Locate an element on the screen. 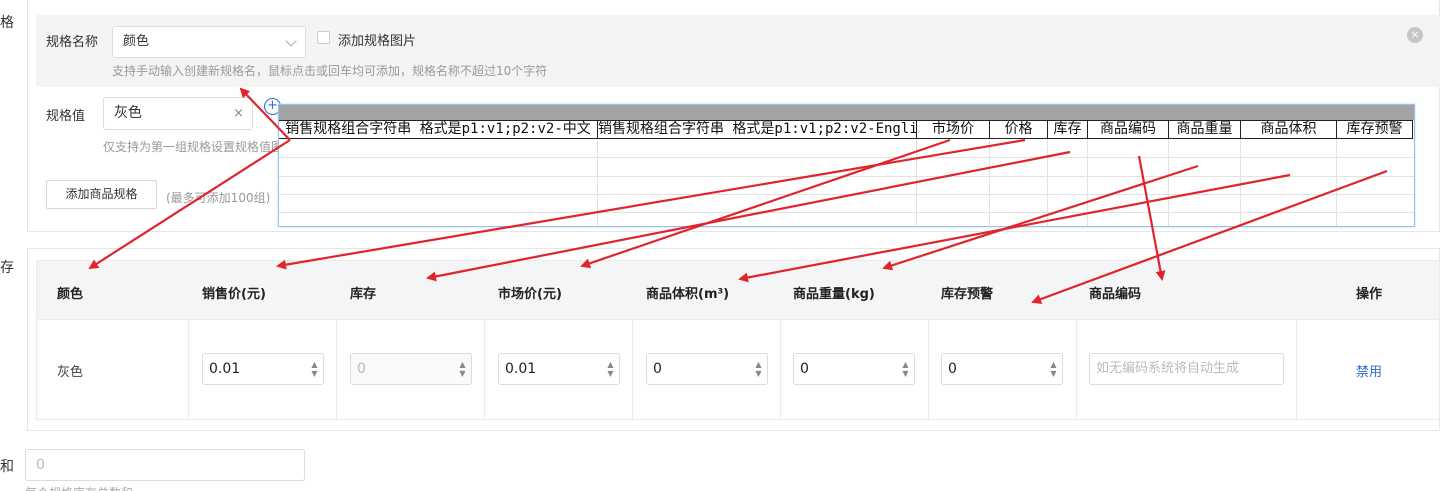 This screenshot has height=491, width=1440. sheet-col-header: 销售规格组合字符串 格式是p1:v1;p2:v2-English is located at coordinates (757, 129).